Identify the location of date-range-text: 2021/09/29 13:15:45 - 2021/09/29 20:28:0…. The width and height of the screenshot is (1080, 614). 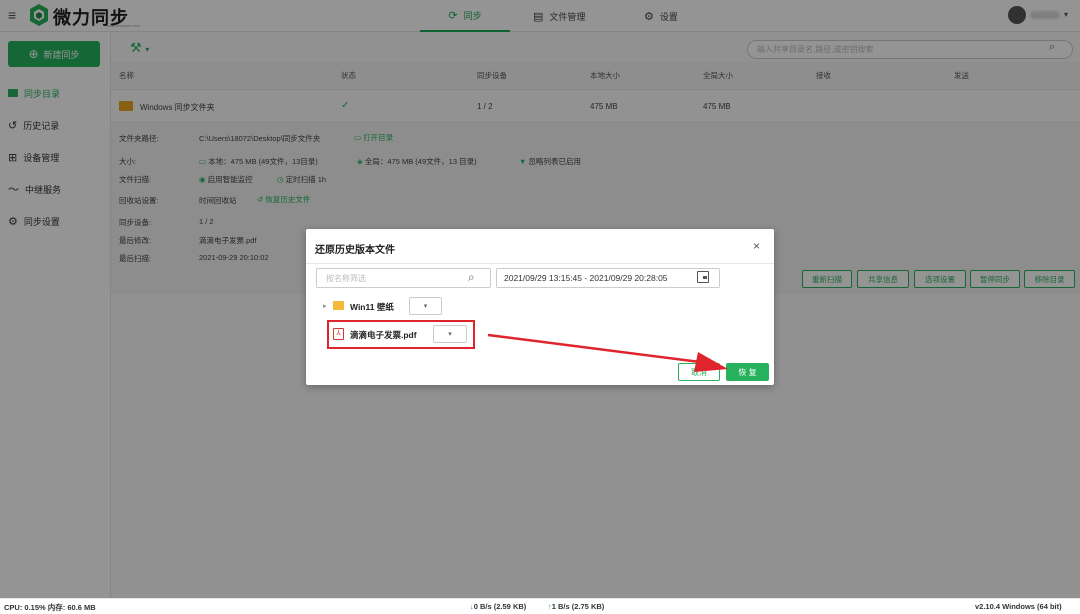
(586, 278).